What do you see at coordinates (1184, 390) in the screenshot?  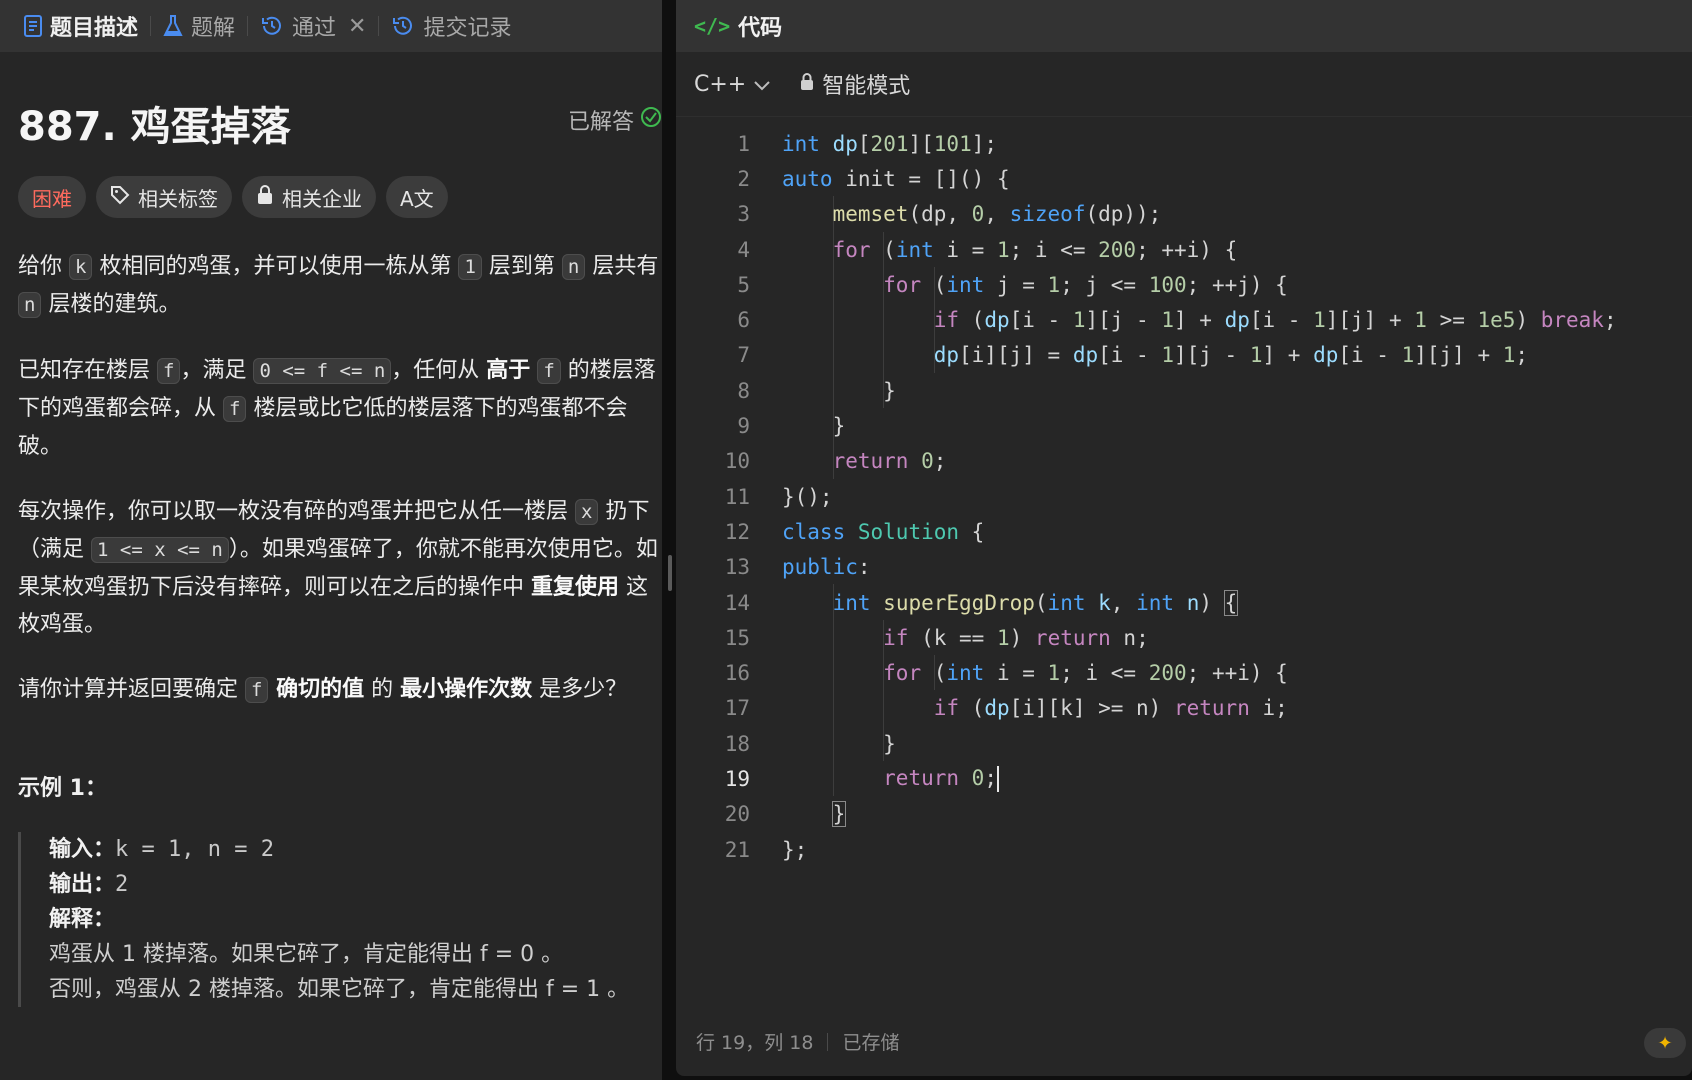 I see `code-line: 8 }` at bounding box center [1184, 390].